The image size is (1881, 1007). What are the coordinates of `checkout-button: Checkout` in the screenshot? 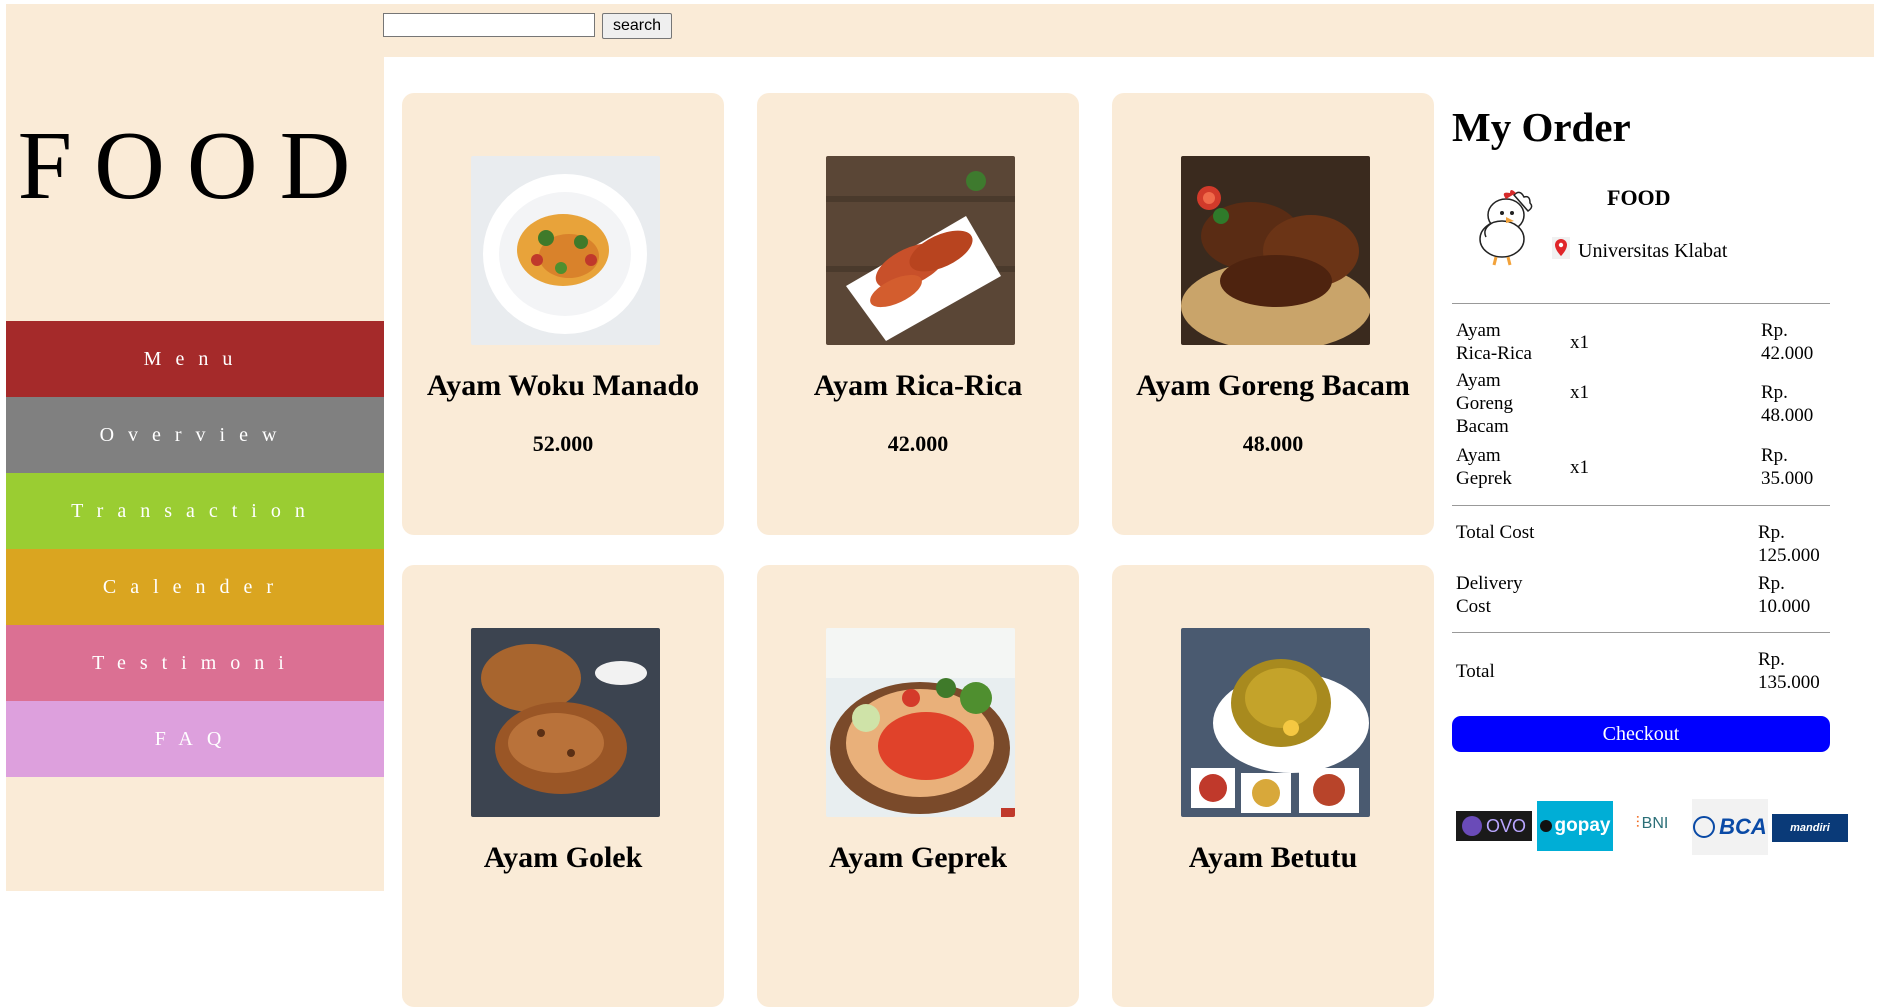 It's located at (1641, 734).